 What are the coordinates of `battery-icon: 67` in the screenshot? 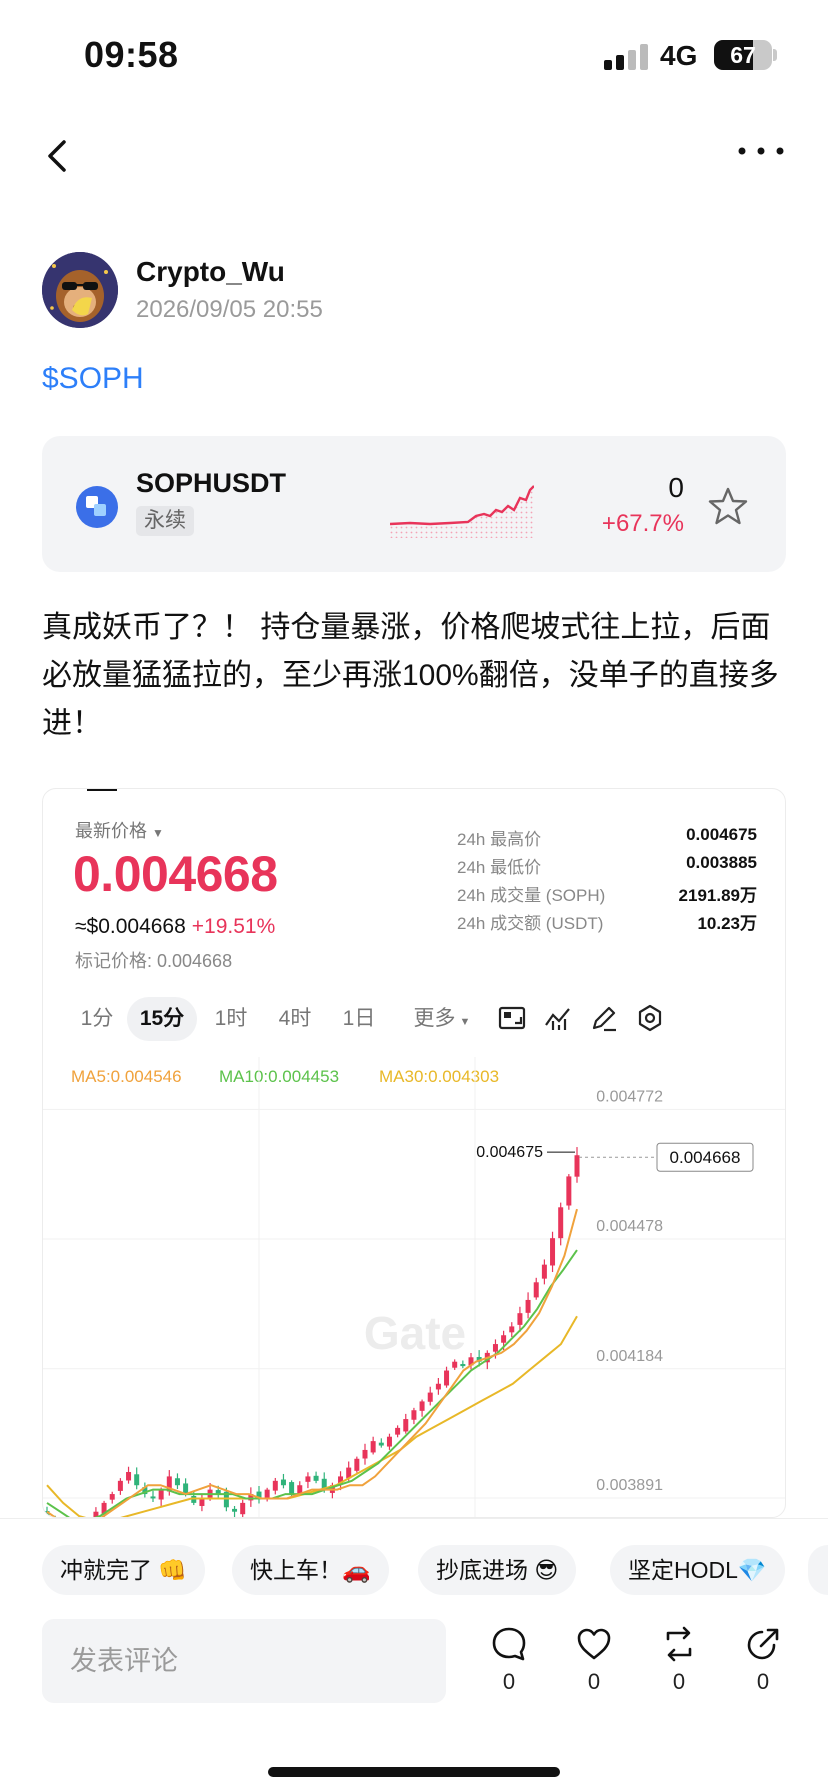 It's located at (743, 55).